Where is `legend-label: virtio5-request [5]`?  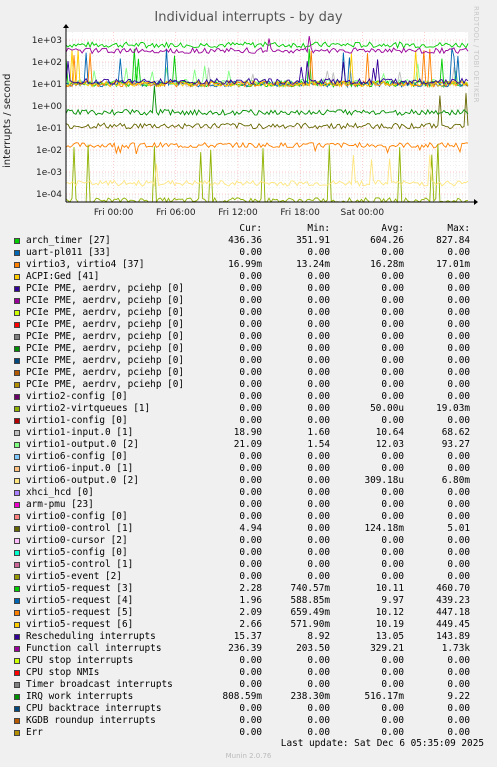
legend-label: virtio5-request [5] is located at coordinates (80, 612).